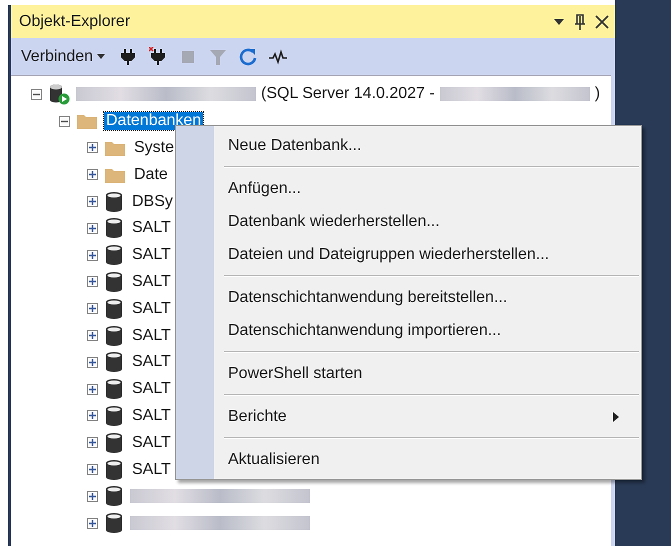 The height and width of the screenshot is (546, 671). I want to click on folder-icon, so click(87, 121).